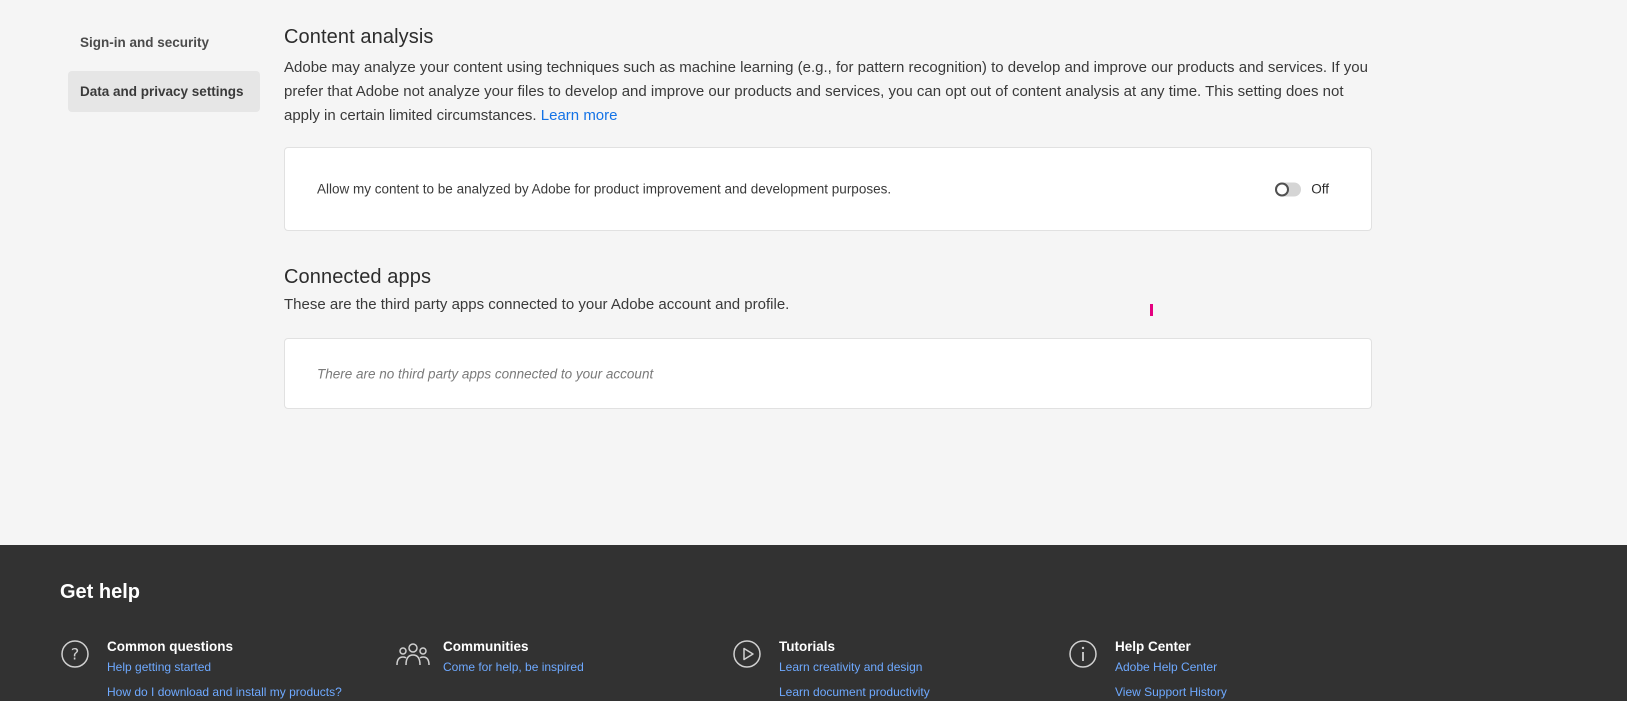 The width and height of the screenshot is (1627, 701). What do you see at coordinates (807, 646) in the screenshot?
I see `tutorials-heading: Tutorials` at bounding box center [807, 646].